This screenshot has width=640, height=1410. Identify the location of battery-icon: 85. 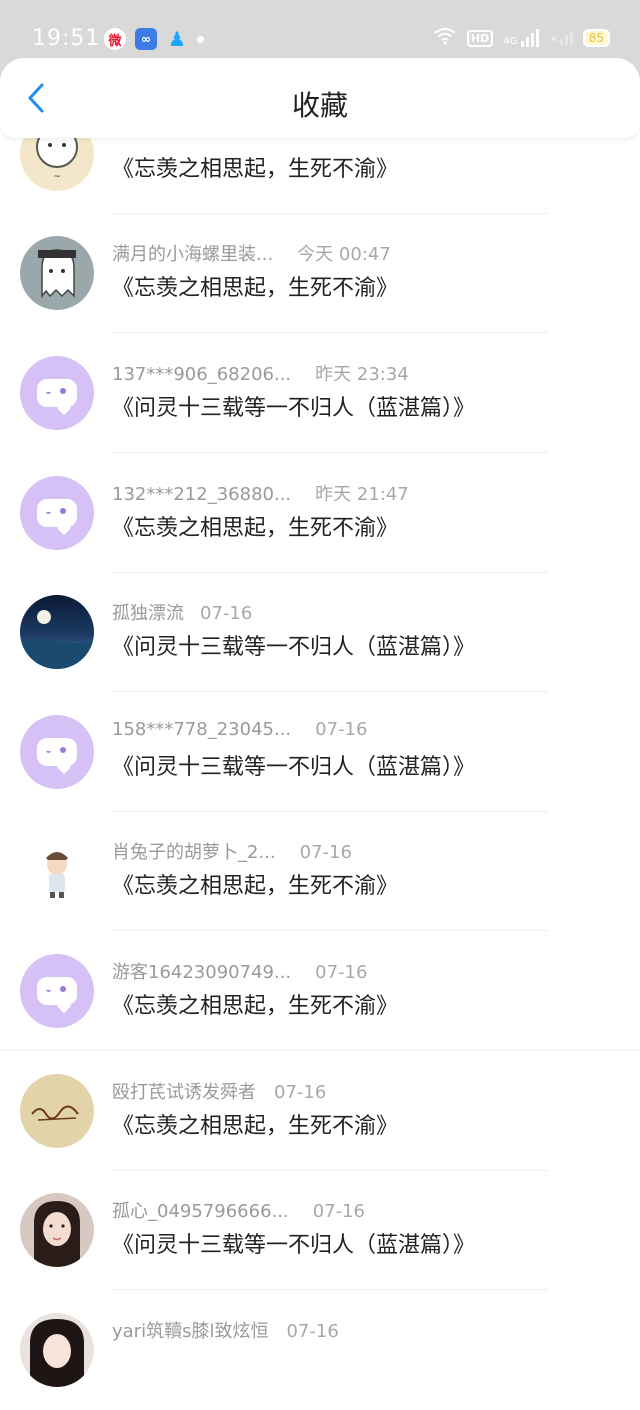
(596, 38).